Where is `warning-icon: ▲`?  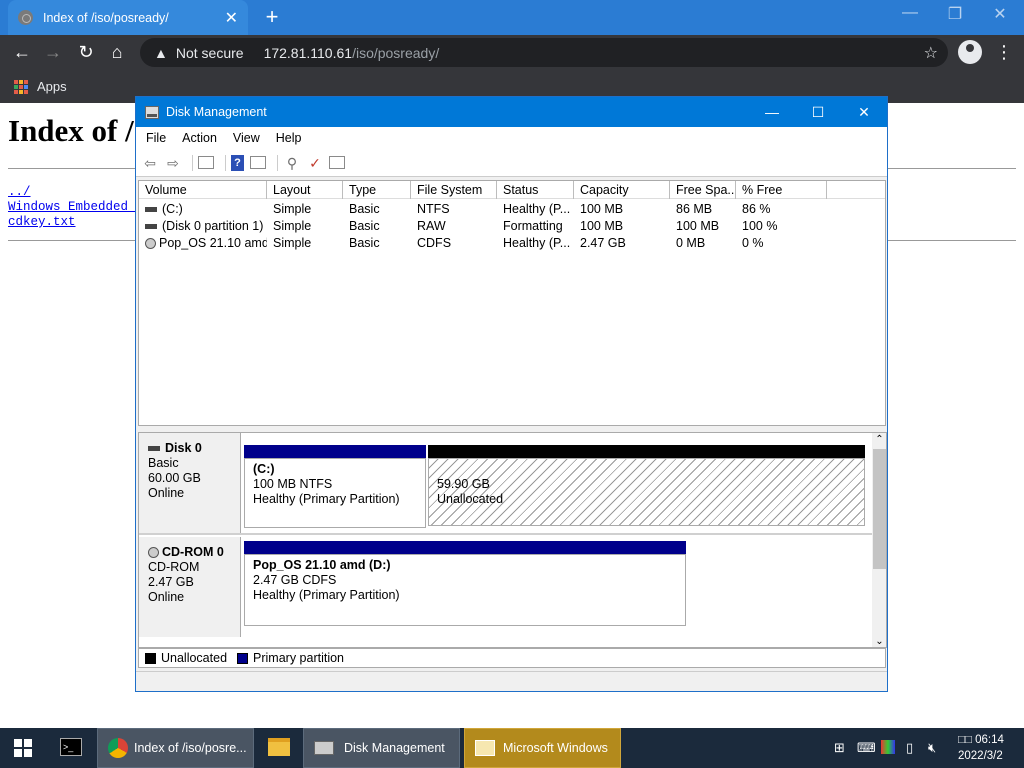
warning-icon: ▲ is located at coordinates (161, 53).